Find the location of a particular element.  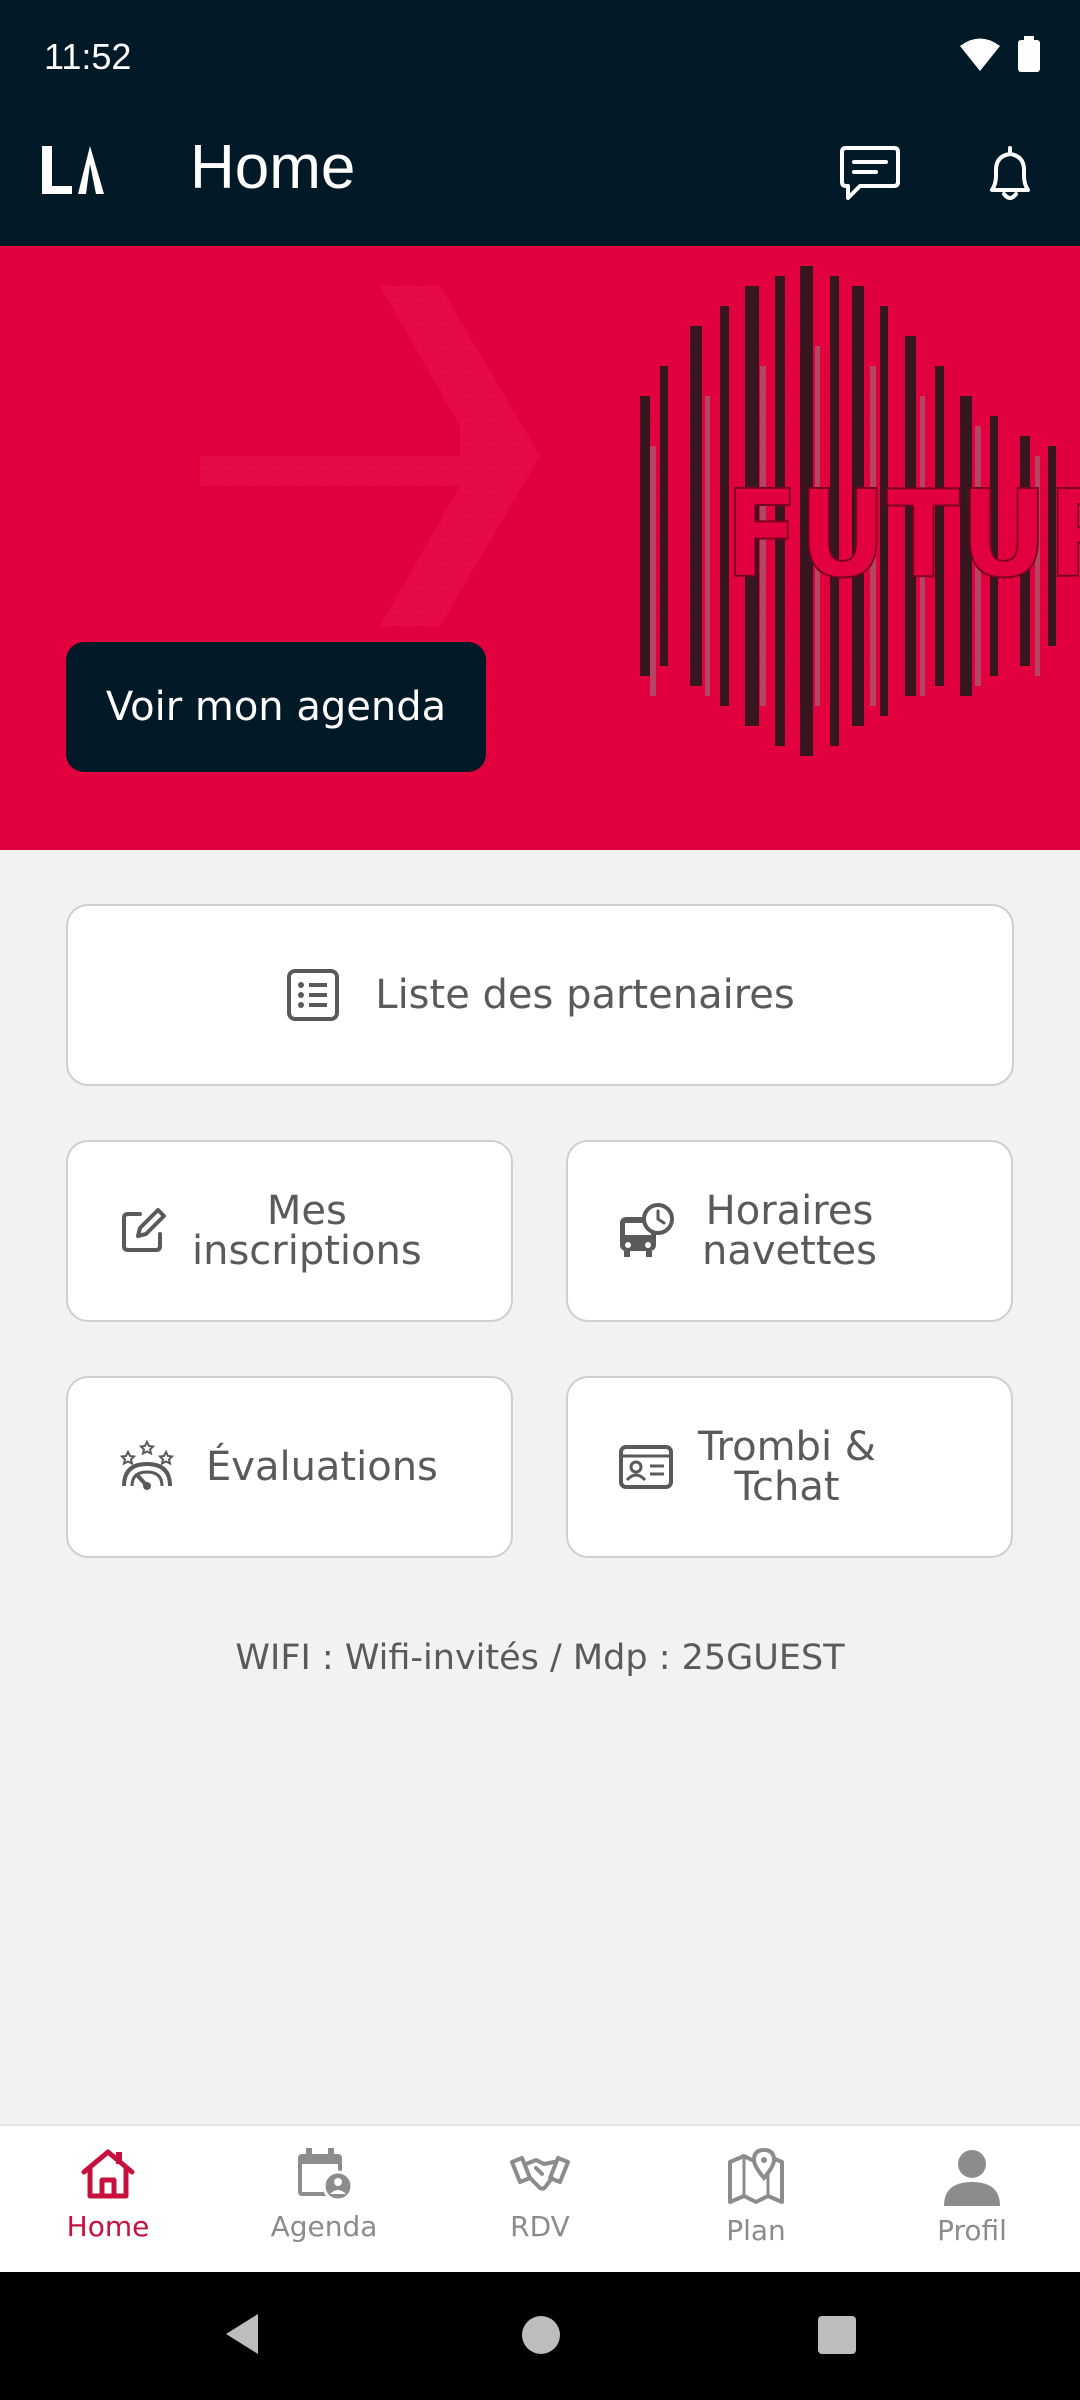

home-circle-icon is located at coordinates (541, 2335).